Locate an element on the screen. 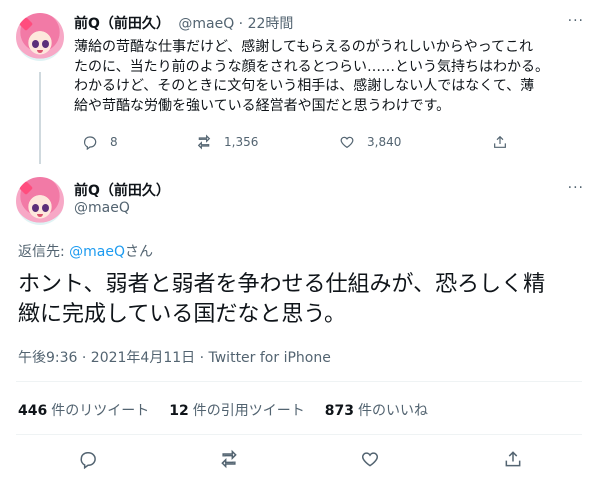  tweet1-like-button: 3,840 is located at coordinates (370, 142).